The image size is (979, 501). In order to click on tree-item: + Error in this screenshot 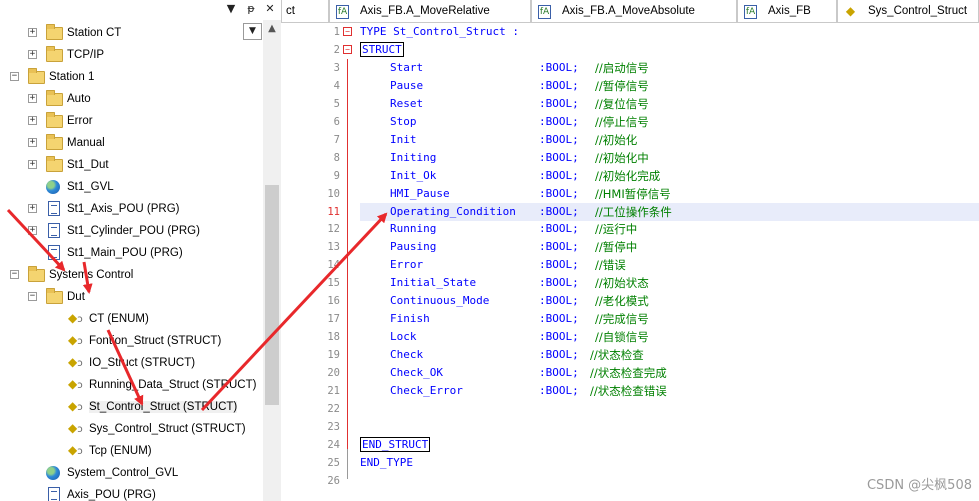, I will do `click(131, 122)`.